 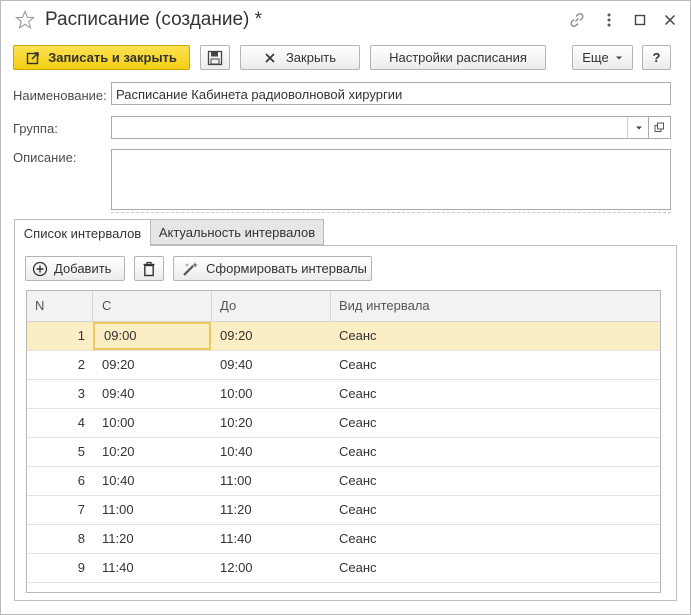 I want to click on cell-from-time: 09:40, so click(x=152, y=394).